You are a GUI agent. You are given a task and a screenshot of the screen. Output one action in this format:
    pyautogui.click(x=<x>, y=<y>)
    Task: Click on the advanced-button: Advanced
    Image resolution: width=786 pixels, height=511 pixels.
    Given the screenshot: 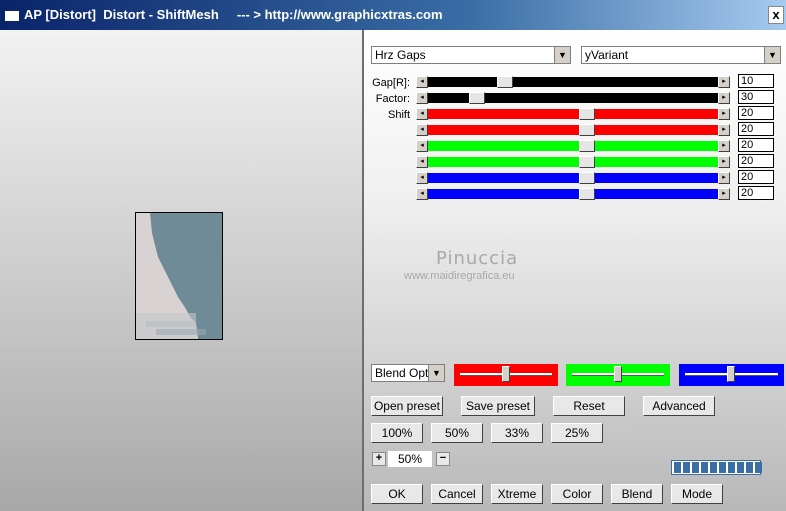 What is the action you would take?
    pyautogui.click(x=679, y=406)
    